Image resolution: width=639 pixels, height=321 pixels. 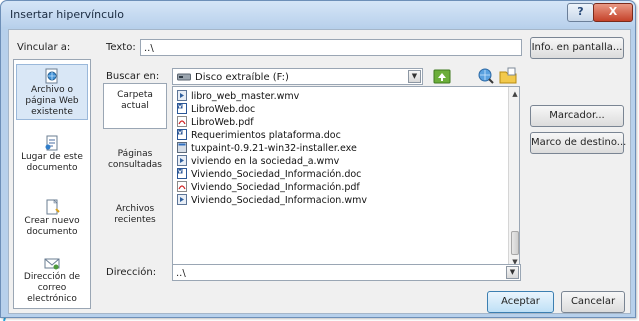 What do you see at coordinates (134, 159) in the screenshot?
I see `nav-browsed-pages-label: Páginas consultadas` at bounding box center [134, 159].